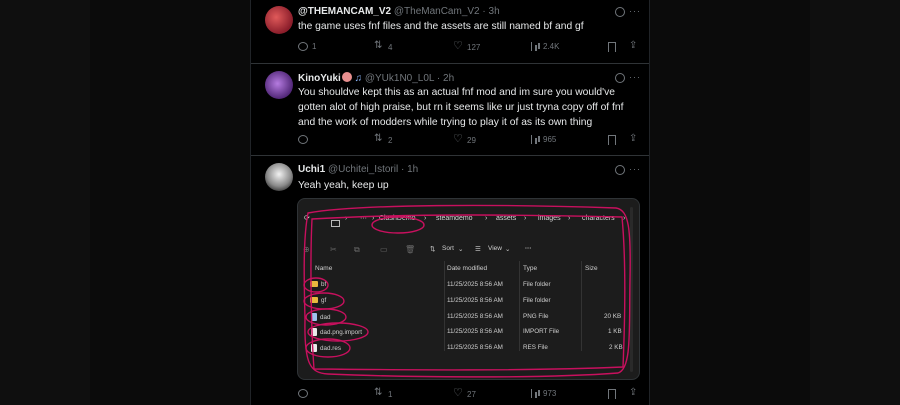 The width and height of the screenshot is (900, 405). Describe the element at coordinates (464, 392) in the screenshot. I see `like-button: 27` at that location.